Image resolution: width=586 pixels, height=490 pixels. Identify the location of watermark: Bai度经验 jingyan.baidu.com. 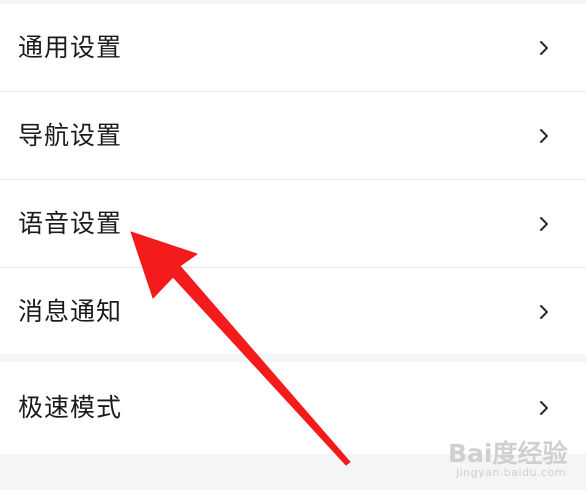
(514, 458).